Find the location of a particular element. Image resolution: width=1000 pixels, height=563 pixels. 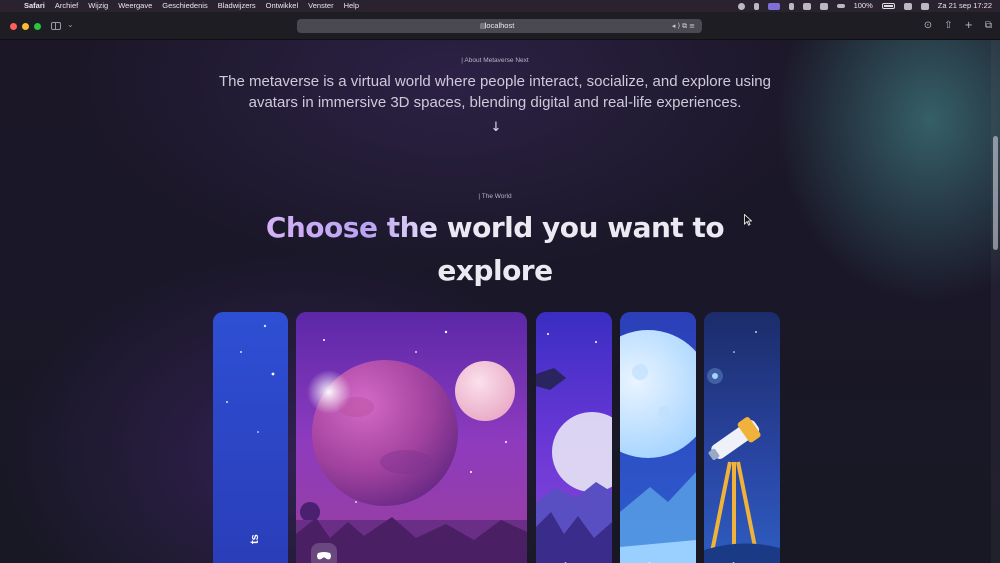

browser-toolbar: ⌄ ▤ localhost ◂)⧉≡ ⊙ ⇧ + ⧉ is located at coordinates (500, 26).